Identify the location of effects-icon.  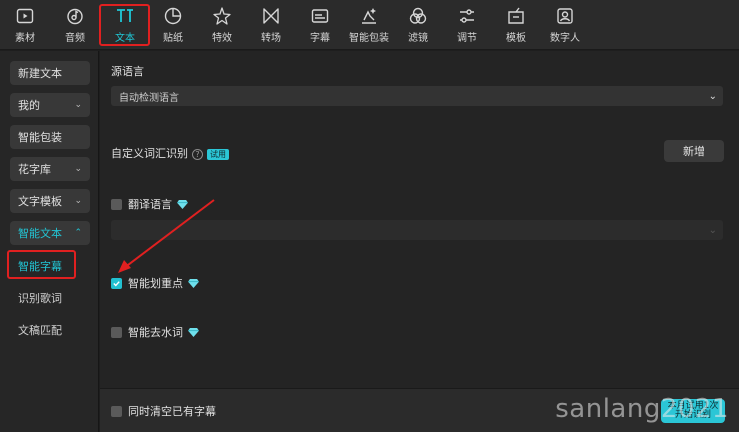
(222, 16).